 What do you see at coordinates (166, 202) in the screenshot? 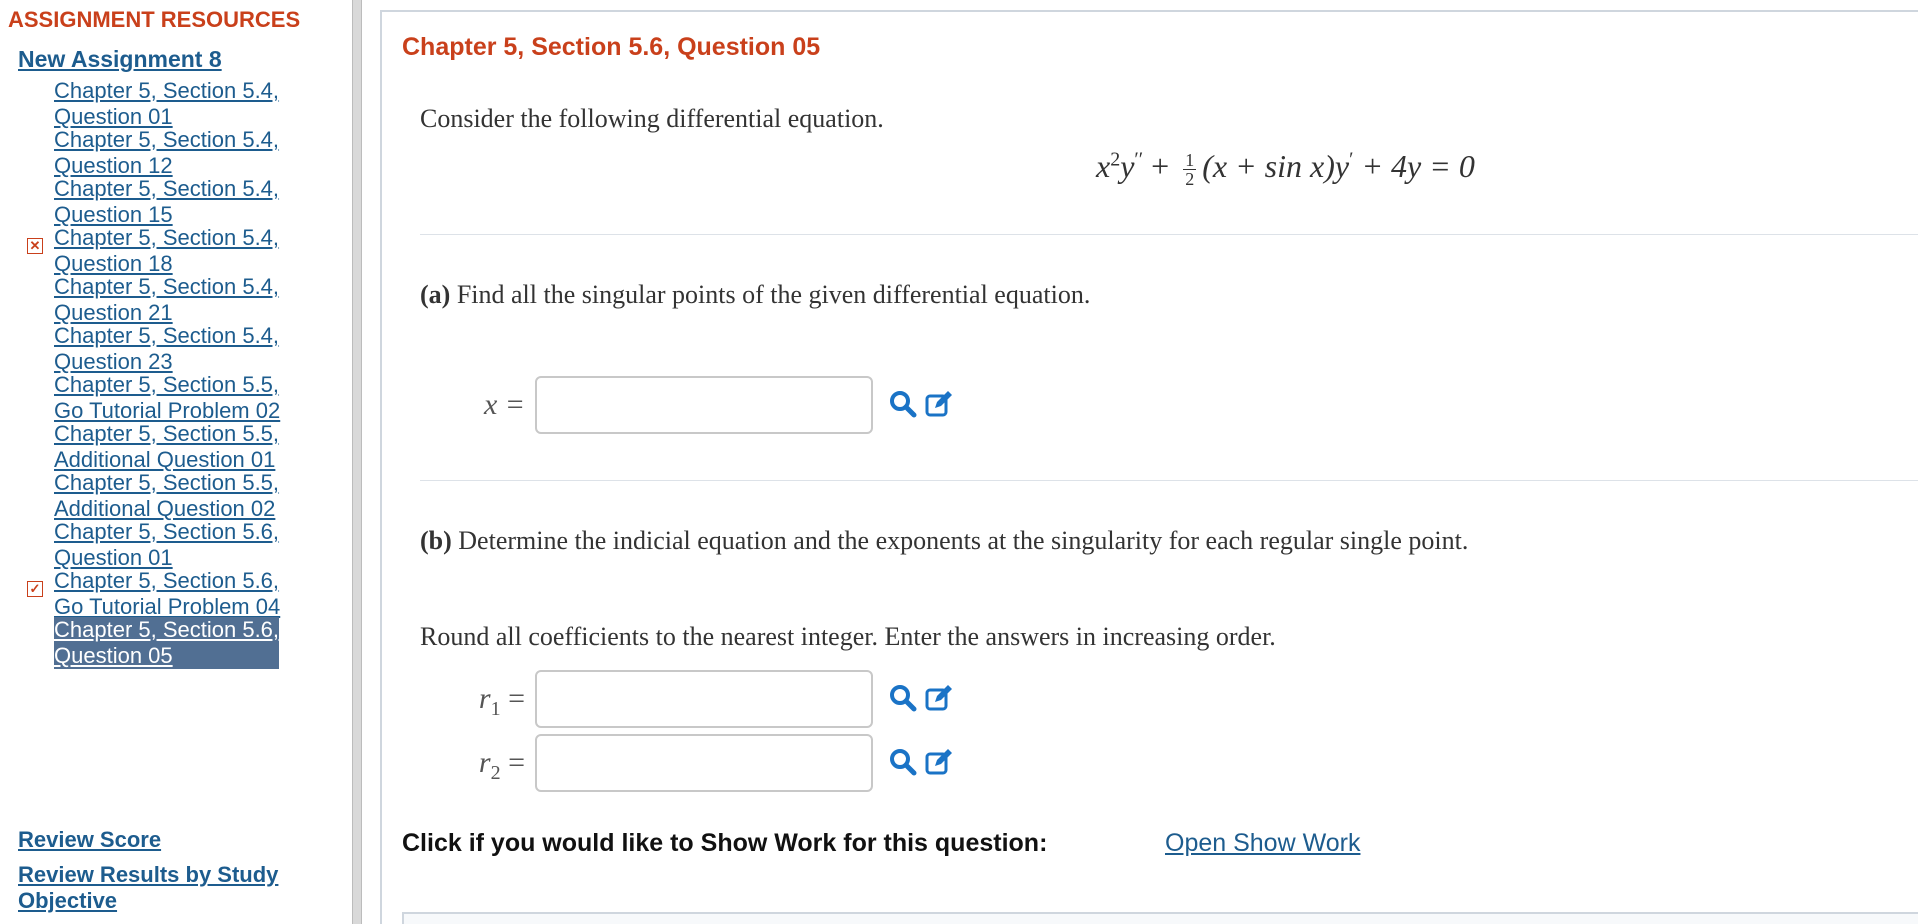
I see `sidebar-question-link: Chapter 5, Section 5.4, Question 15` at bounding box center [166, 202].